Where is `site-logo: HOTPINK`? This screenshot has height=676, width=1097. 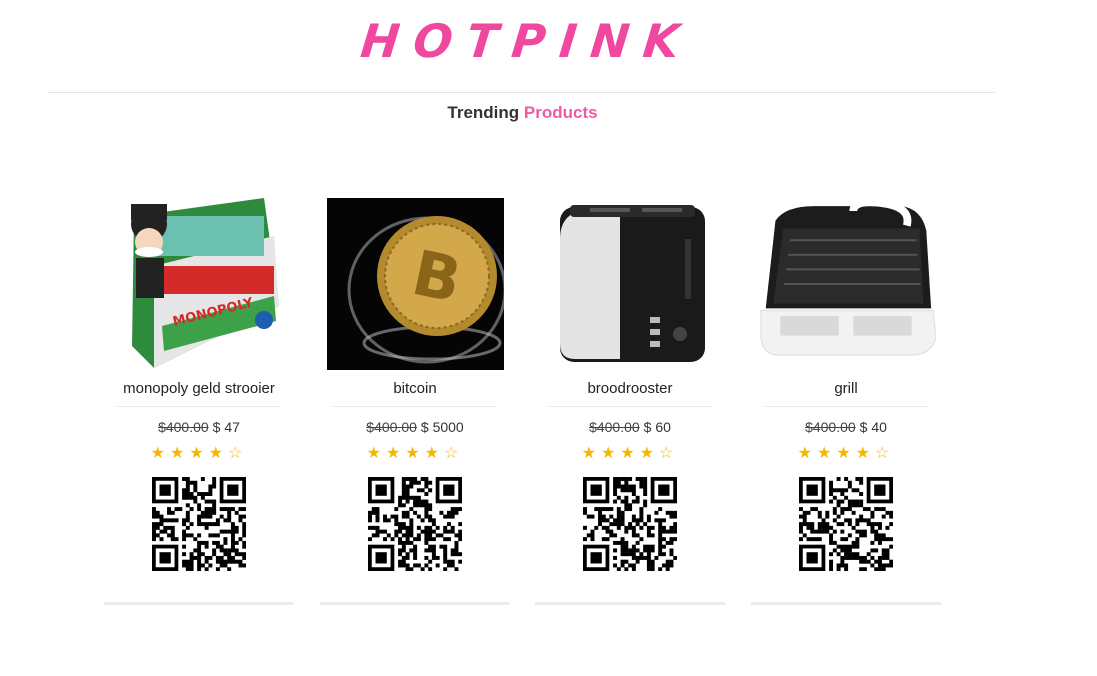 site-logo: HOTPINK is located at coordinates (526, 41).